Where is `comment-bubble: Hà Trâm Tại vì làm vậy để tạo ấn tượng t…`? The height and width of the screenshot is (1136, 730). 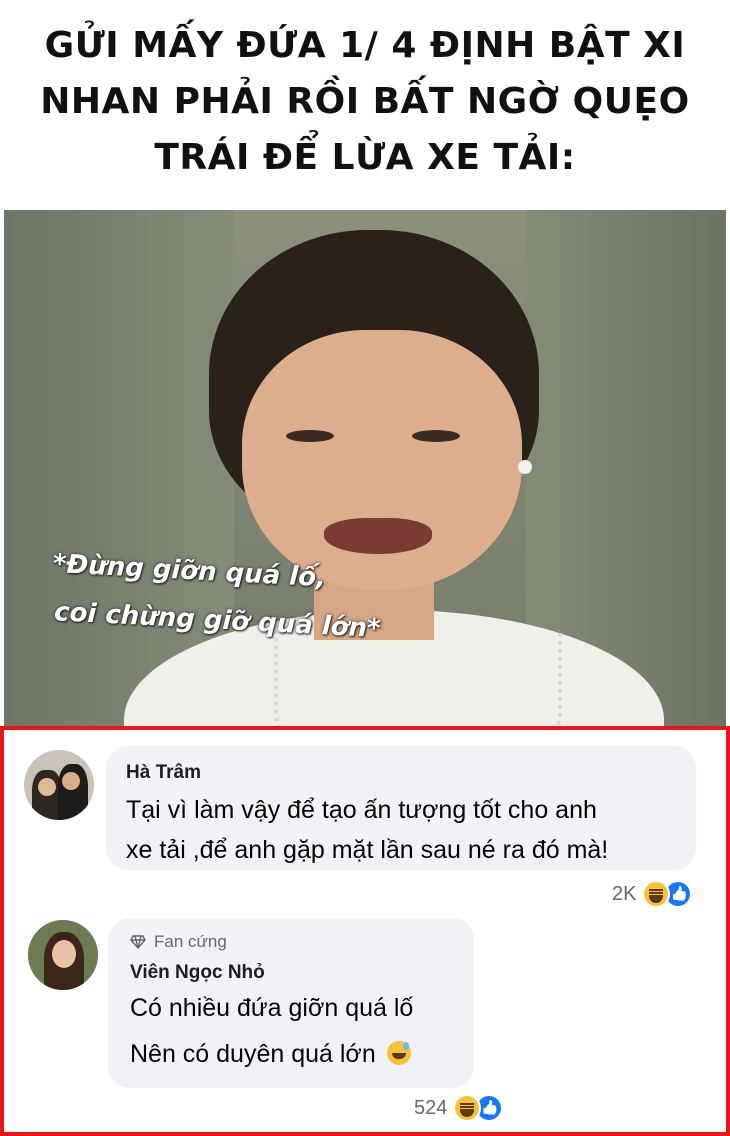 comment-bubble: Hà Trâm Tại vì làm vậy để tạo ấn tượng t… is located at coordinates (401, 808).